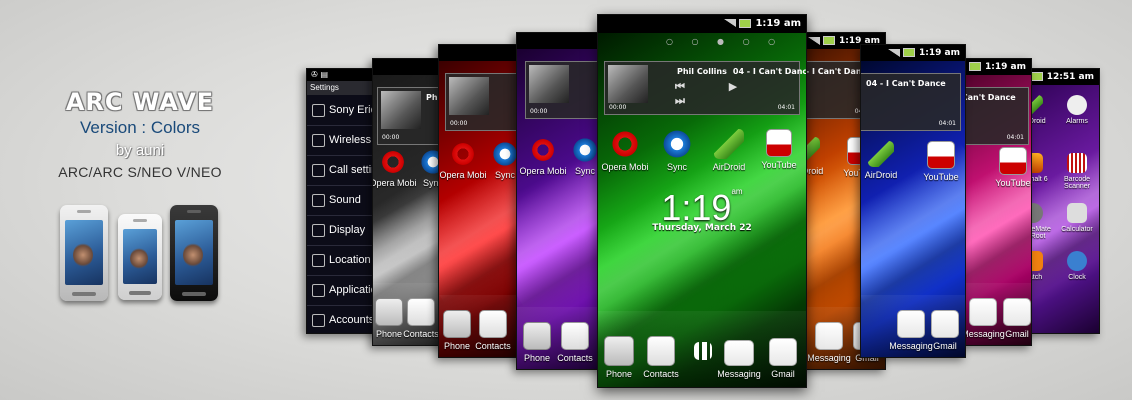 Image resolution: width=1132 pixels, height=400 pixels. Describe the element at coordinates (347, 230) in the screenshot. I see `settings-item-label: Display` at that location.